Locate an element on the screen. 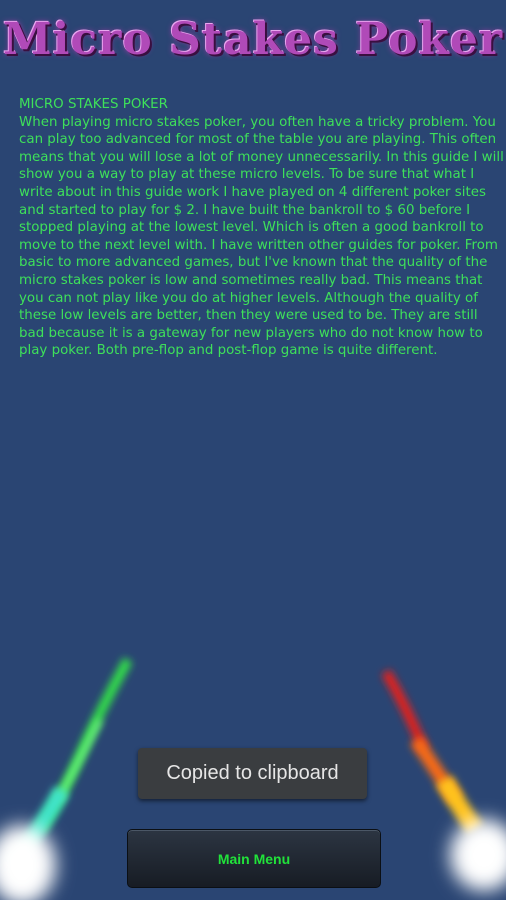  main-menu-button: Main Menu is located at coordinates (254, 858).